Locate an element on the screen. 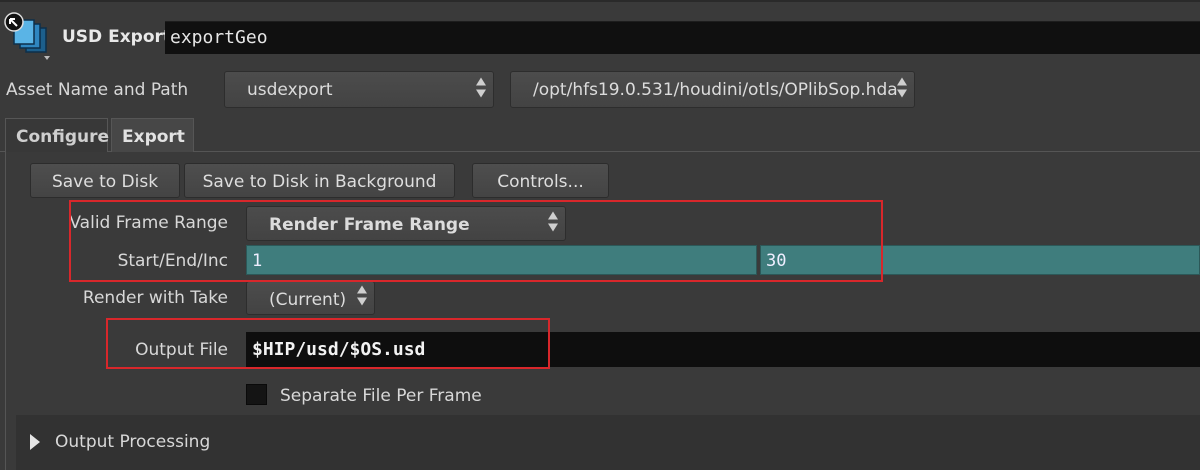  separate-file-per-frame-checkbox is located at coordinates (256, 394).